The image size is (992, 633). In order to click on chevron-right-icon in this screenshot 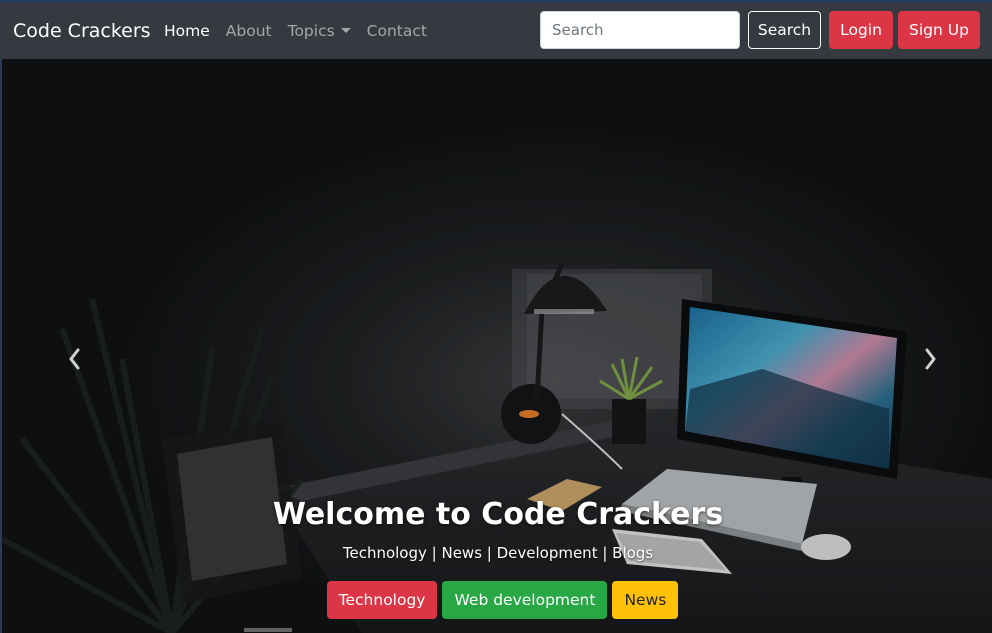, I will do `click(930, 359)`.